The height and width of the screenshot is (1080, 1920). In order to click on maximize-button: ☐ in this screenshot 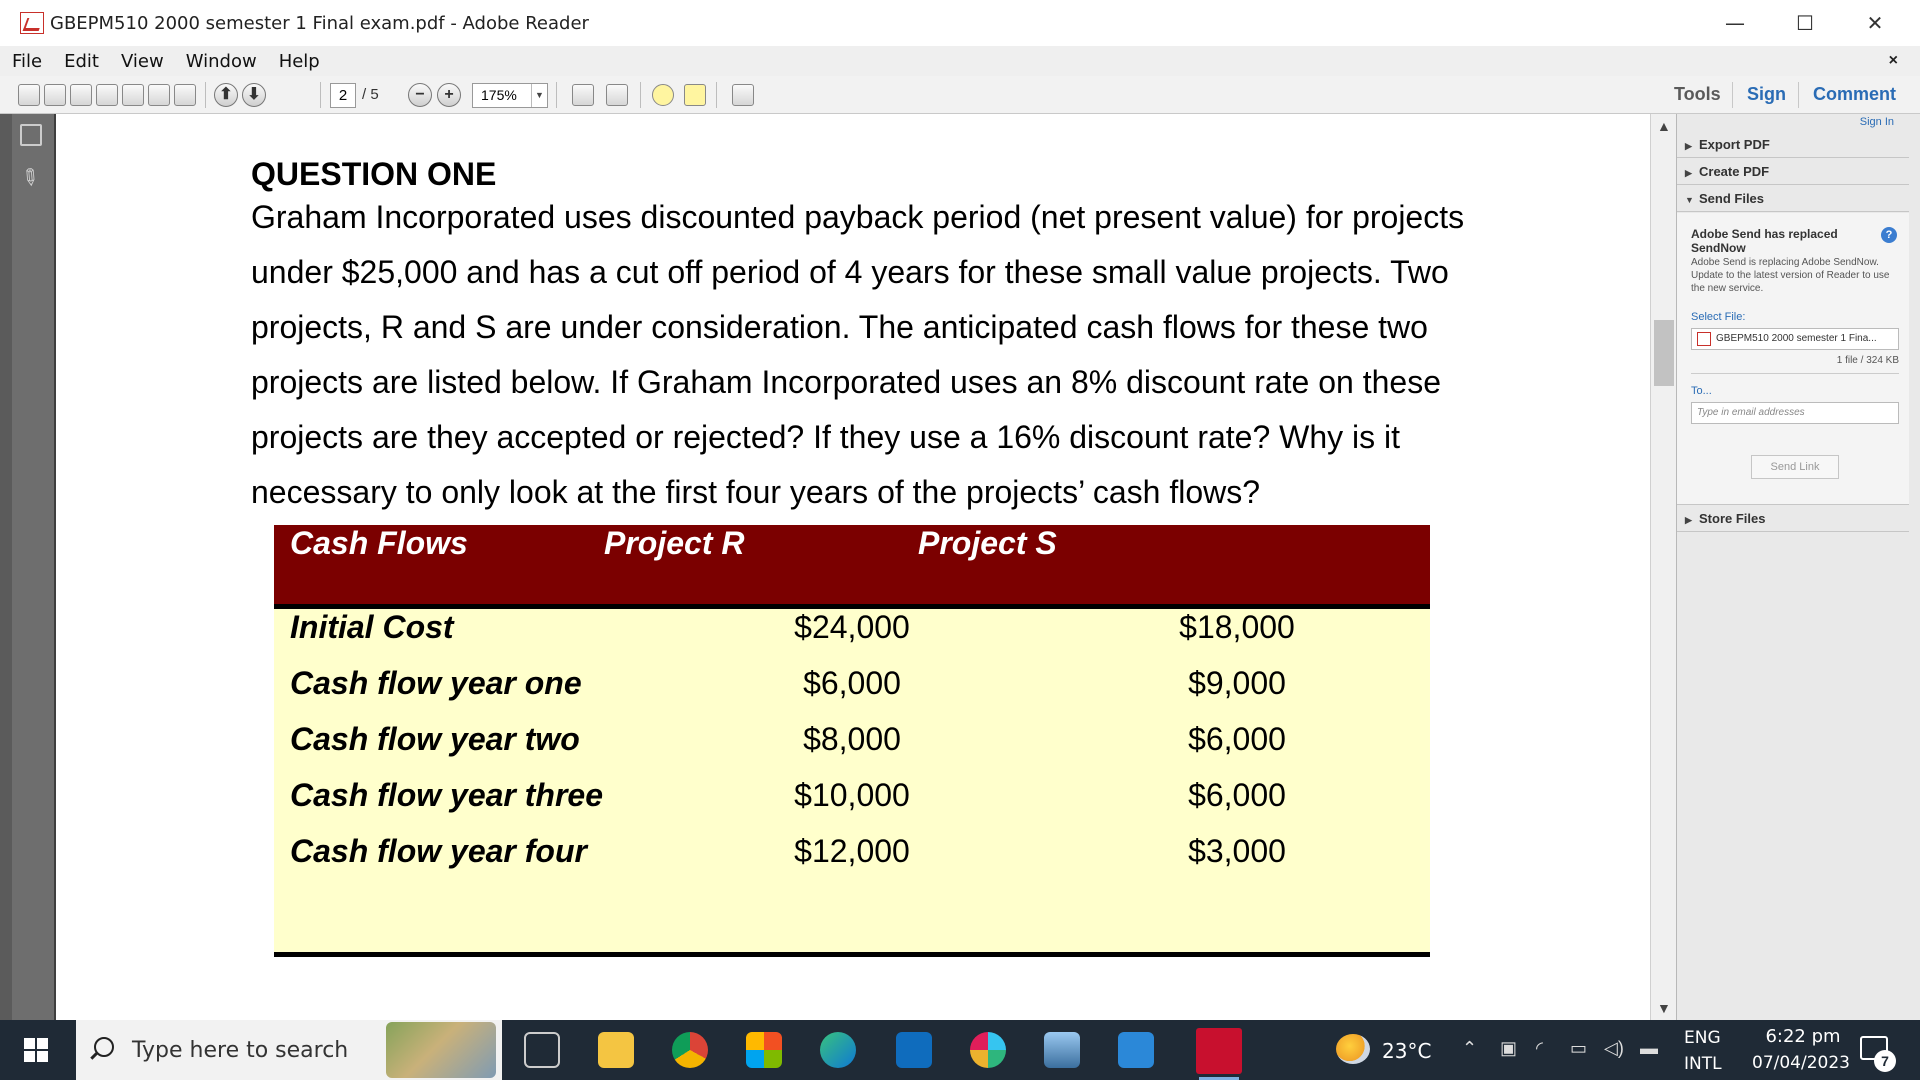, I will do `click(1805, 23)`.